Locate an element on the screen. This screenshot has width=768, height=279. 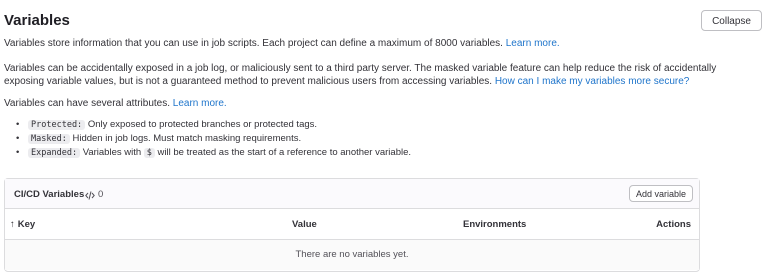
attribute-name: Protected: is located at coordinates (57, 125).